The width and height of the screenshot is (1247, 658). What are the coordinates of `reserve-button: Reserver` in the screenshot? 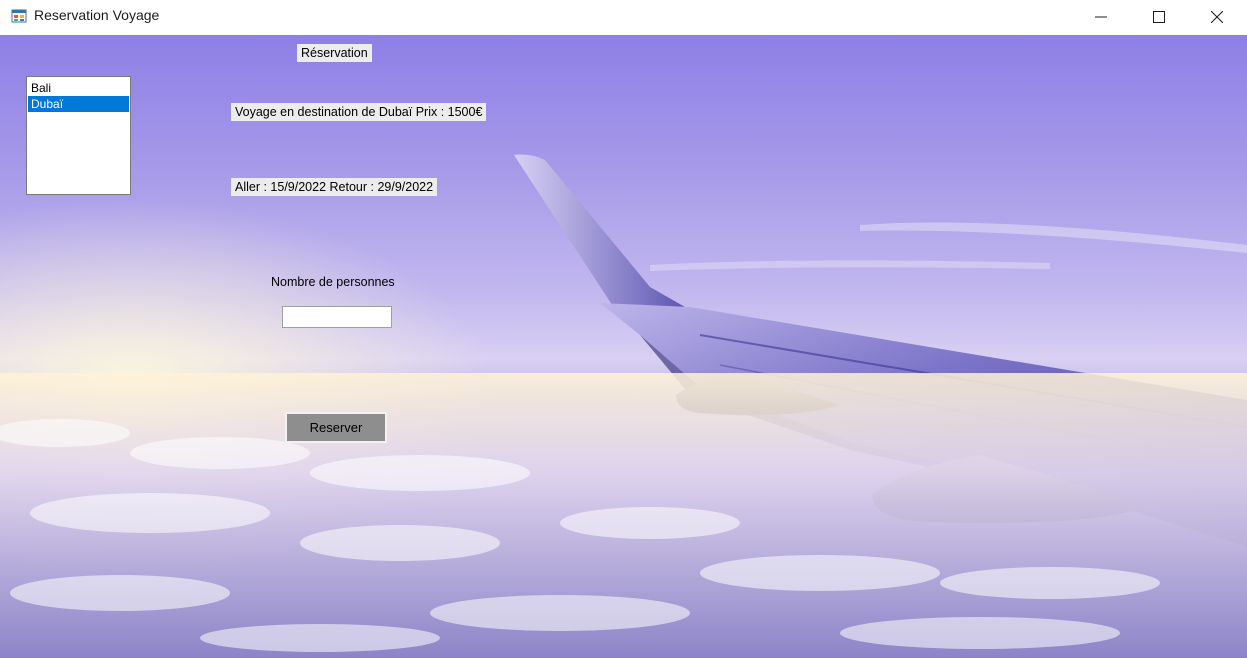 It's located at (336, 427).